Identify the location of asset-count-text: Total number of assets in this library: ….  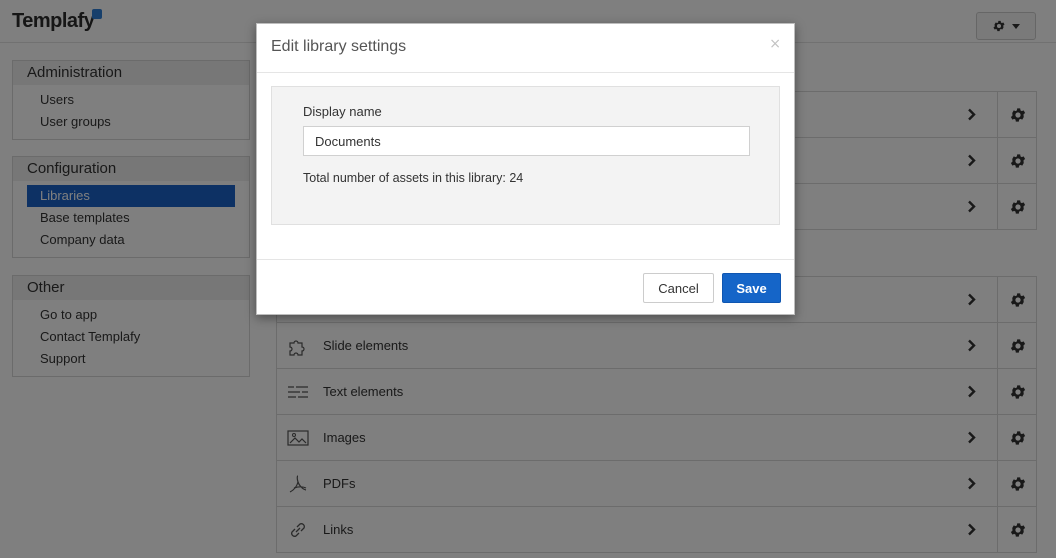
(413, 178).